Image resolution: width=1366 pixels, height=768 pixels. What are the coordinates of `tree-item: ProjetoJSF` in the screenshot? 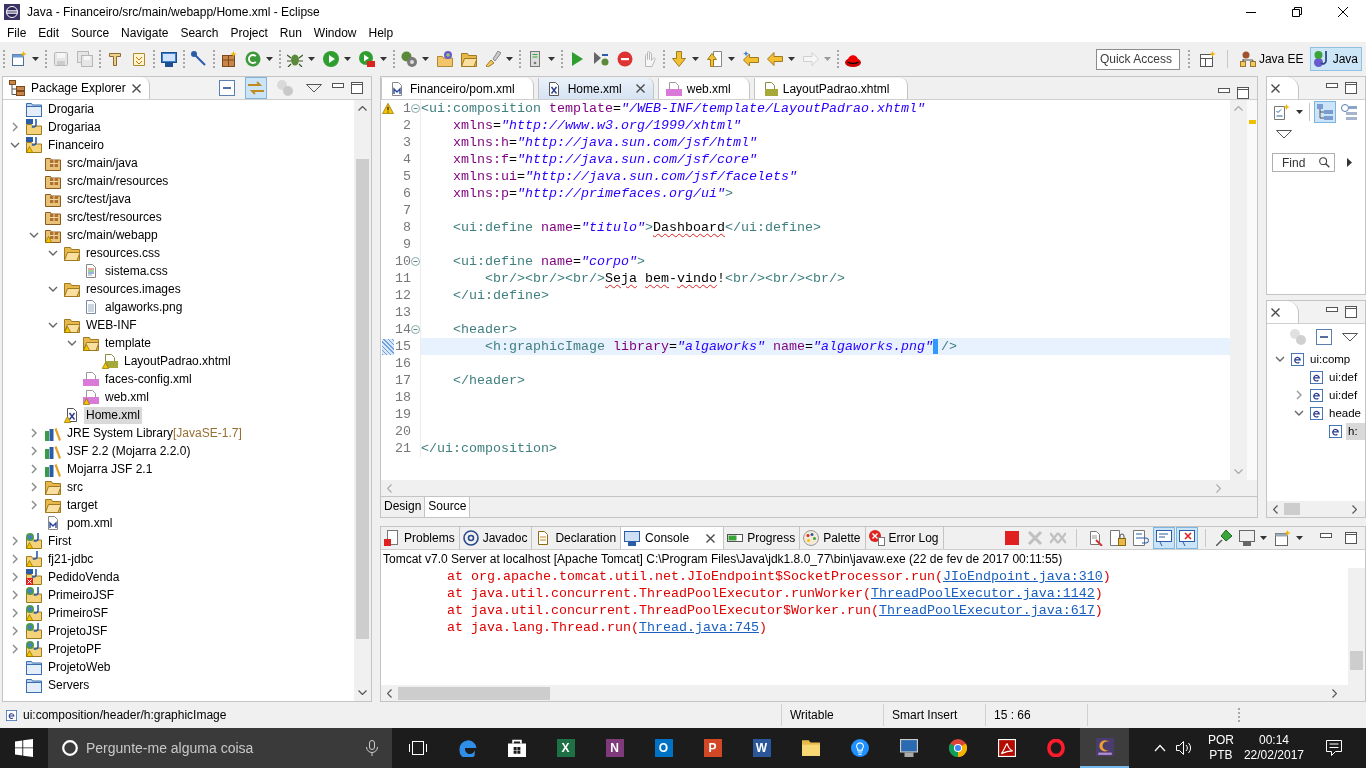 It's located at (78, 631).